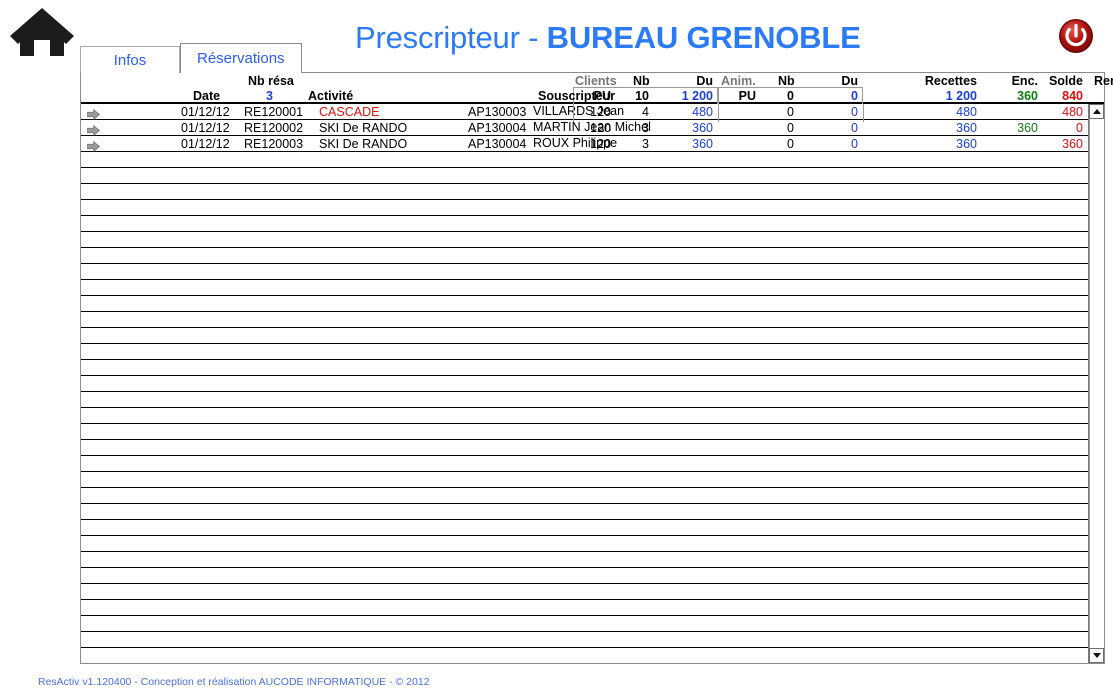 The image size is (1113, 696). Describe the element at coordinates (1072, 144) in the screenshot. I see `cell-solde: 360` at that location.